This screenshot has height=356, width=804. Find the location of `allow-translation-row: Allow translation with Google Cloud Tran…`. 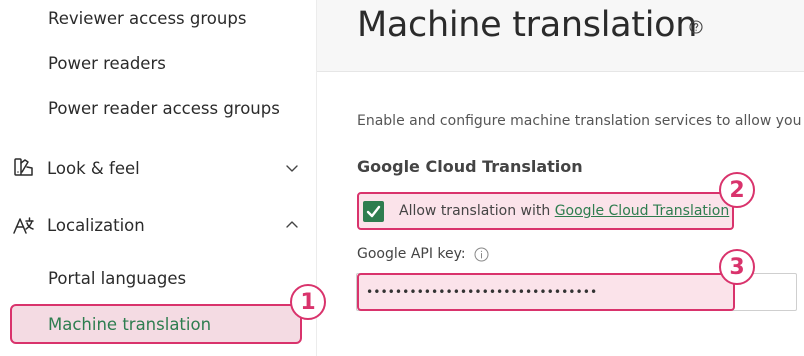

allow-translation-row: Allow translation with Google Cloud Tran… is located at coordinates (545, 211).